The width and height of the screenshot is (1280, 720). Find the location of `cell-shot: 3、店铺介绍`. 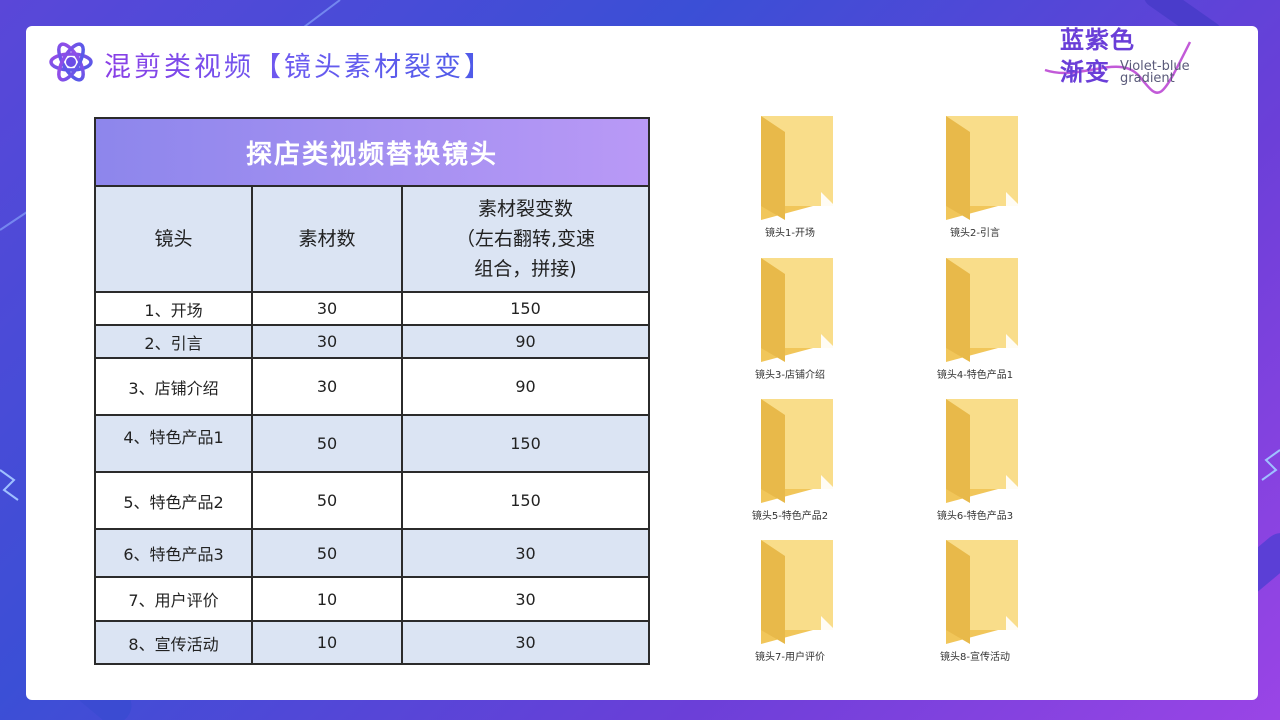

cell-shot: 3、店铺介绍 is located at coordinates (173, 386).